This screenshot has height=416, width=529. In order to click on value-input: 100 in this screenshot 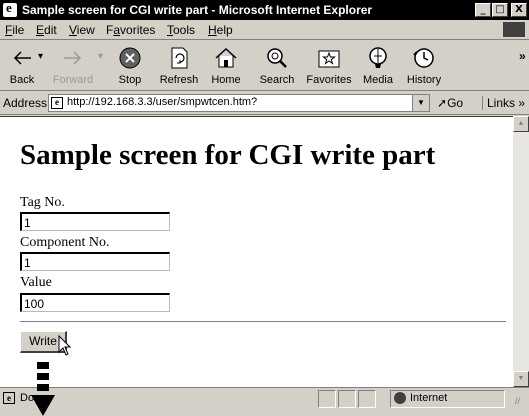, I will do `click(95, 302)`.